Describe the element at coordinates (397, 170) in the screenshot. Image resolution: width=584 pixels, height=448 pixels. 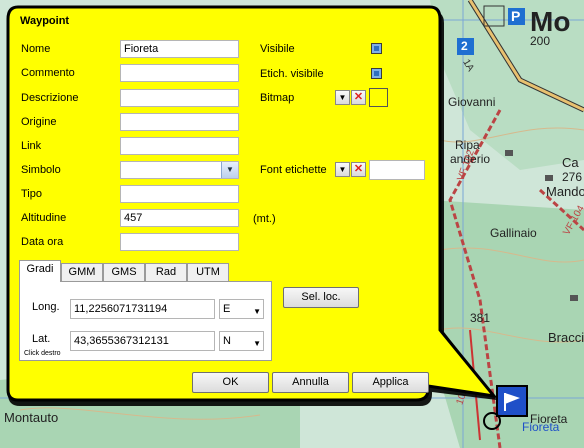
I see `font-preview` at that location.